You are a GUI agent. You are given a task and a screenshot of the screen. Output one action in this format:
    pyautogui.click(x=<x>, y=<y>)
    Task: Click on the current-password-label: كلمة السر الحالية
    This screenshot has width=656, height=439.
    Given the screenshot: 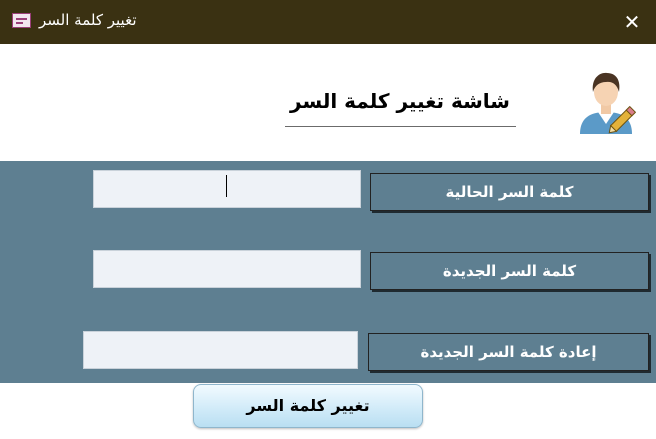 What is the action you would take?
    pyautogui.click(x=509, y=192)
    